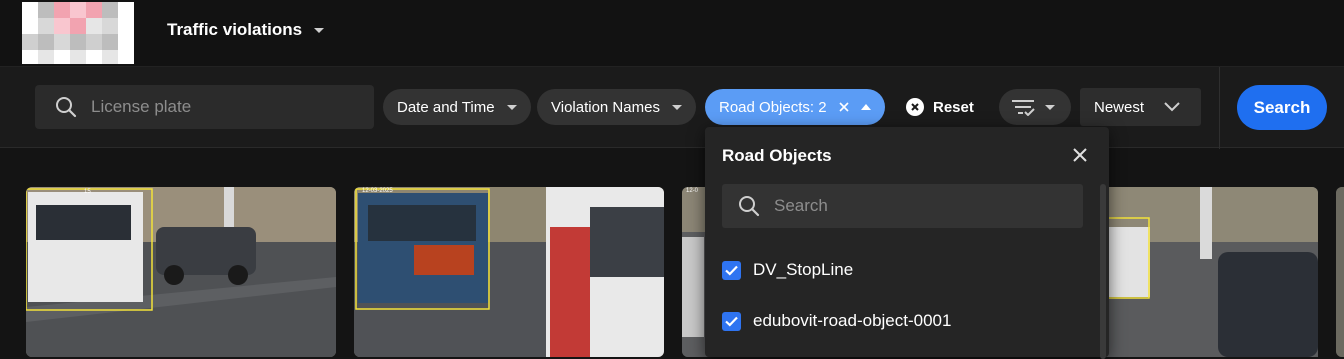 Image resolution: width=1344 pixels, height=359 pixels. I want to click on road-objects-filter: Road Objects: 2, so click(795, 107).